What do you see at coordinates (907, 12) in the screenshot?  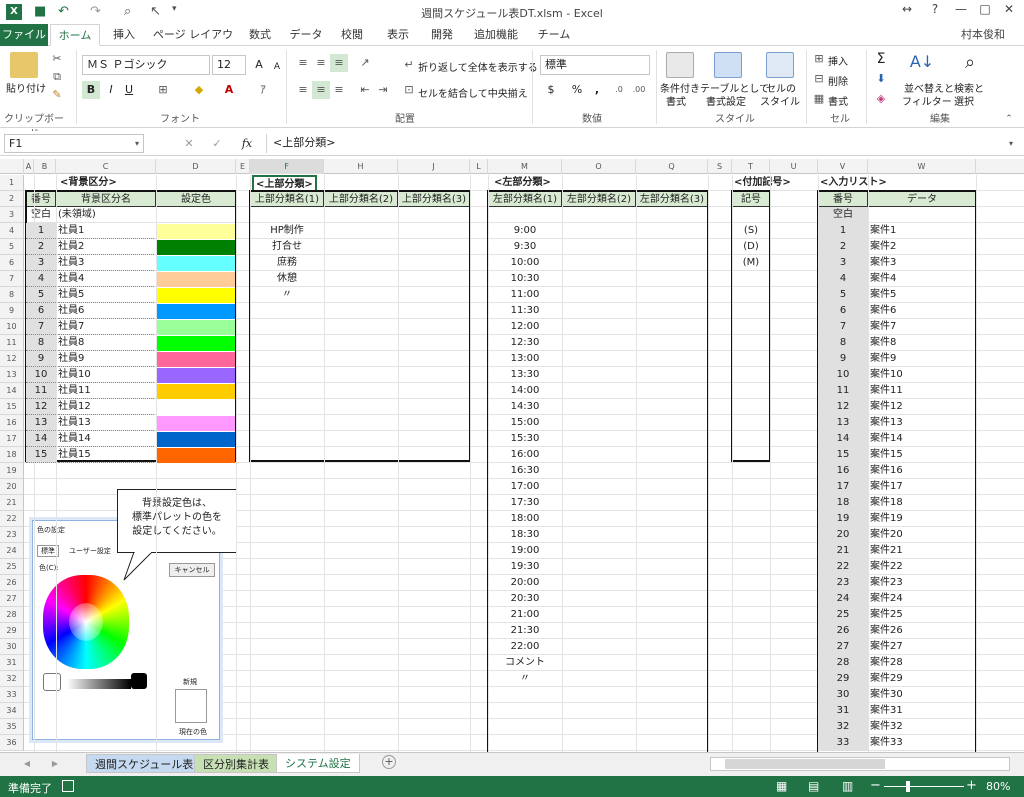 I see `resize-icon: ↔` at bounding box center [907, 12].